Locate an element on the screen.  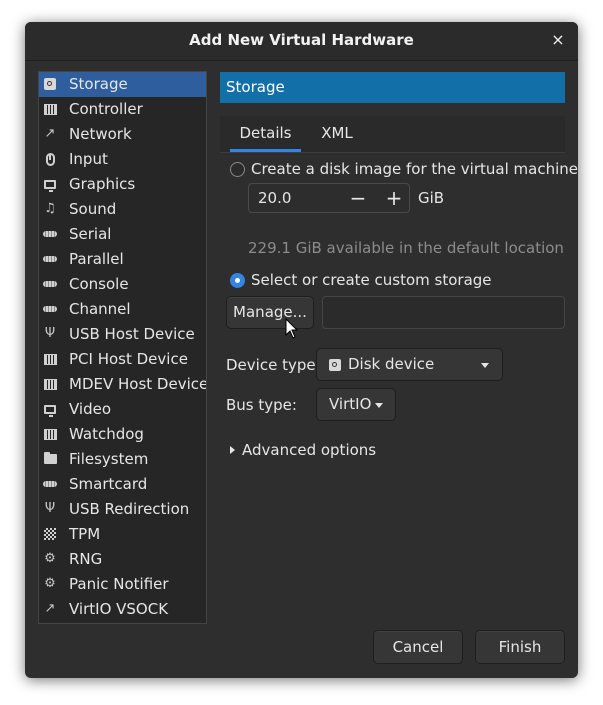
mouse-pointer-icon is located at coordinates (292, 328).